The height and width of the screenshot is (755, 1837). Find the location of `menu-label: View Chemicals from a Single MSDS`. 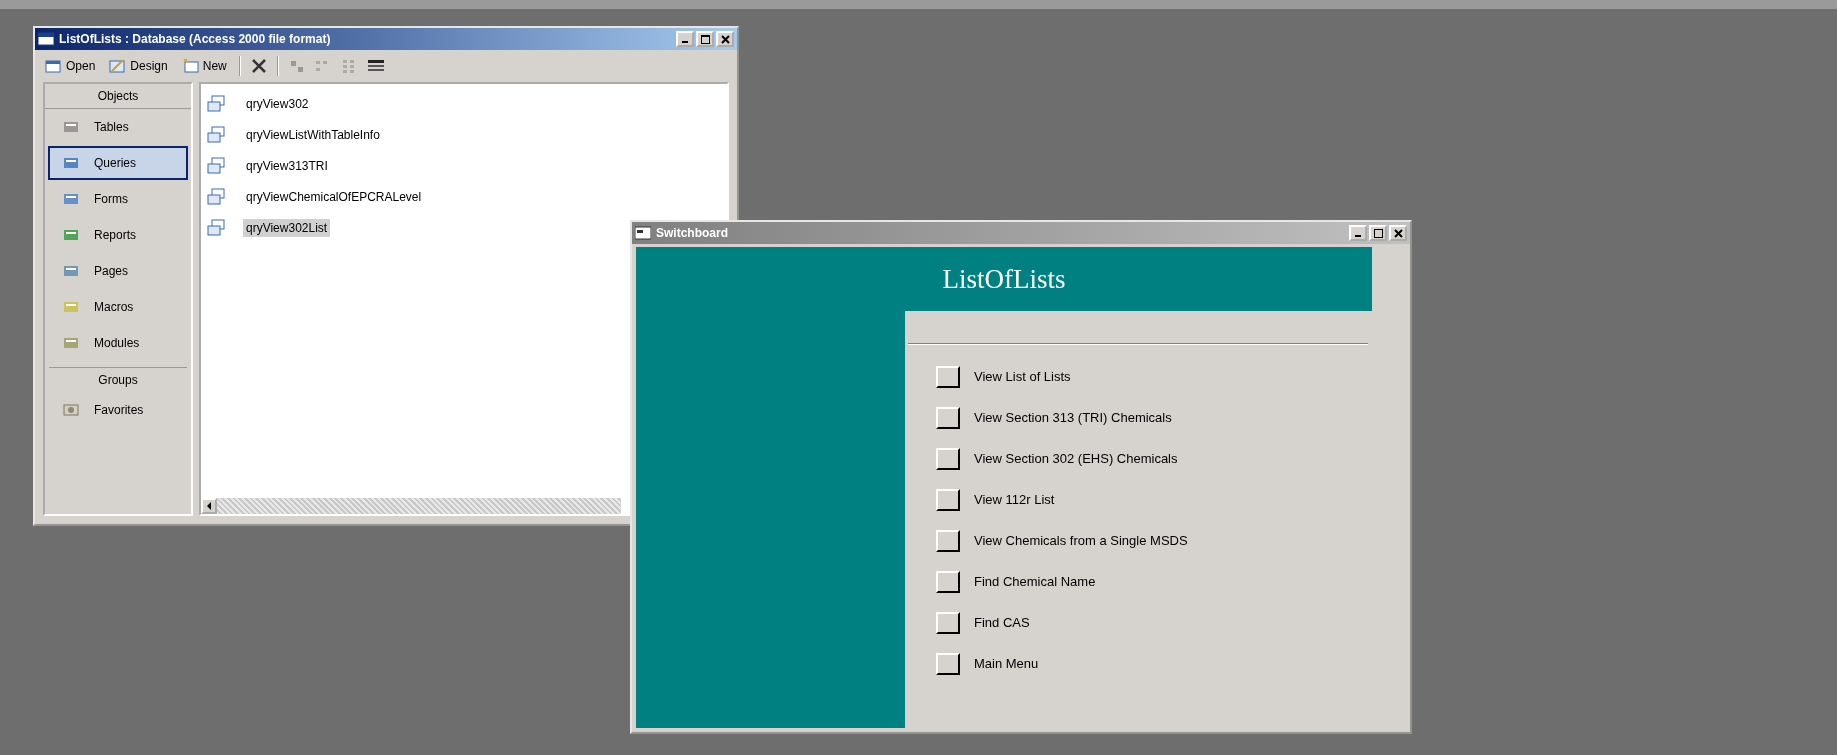

menu-label: View Chemicals from a Single MSDS is located at coordinates (1081, 540).